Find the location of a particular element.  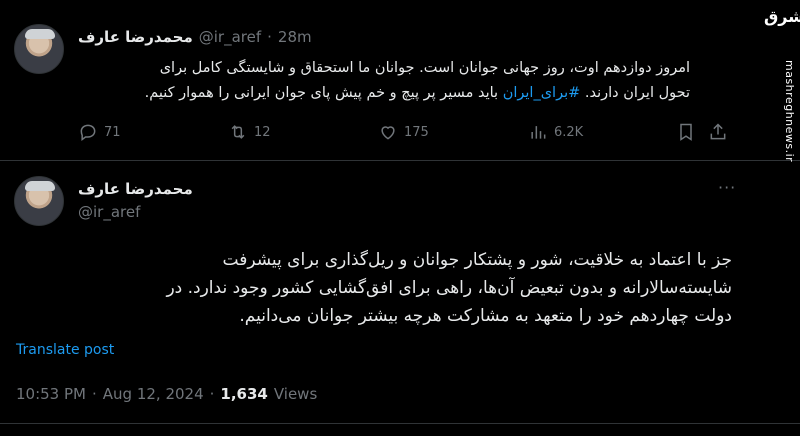

repost-button: 12 is located at coordinates (249, 132).